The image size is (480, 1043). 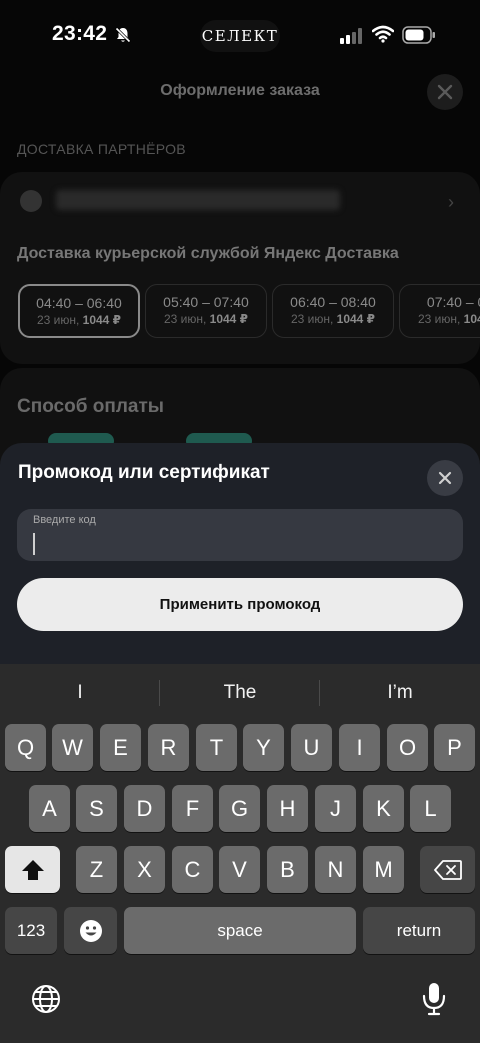 What do you see at coordinates (31, 930) in the screenshot?
I see `numbers-key: 123` at bounding box center [31, 930].